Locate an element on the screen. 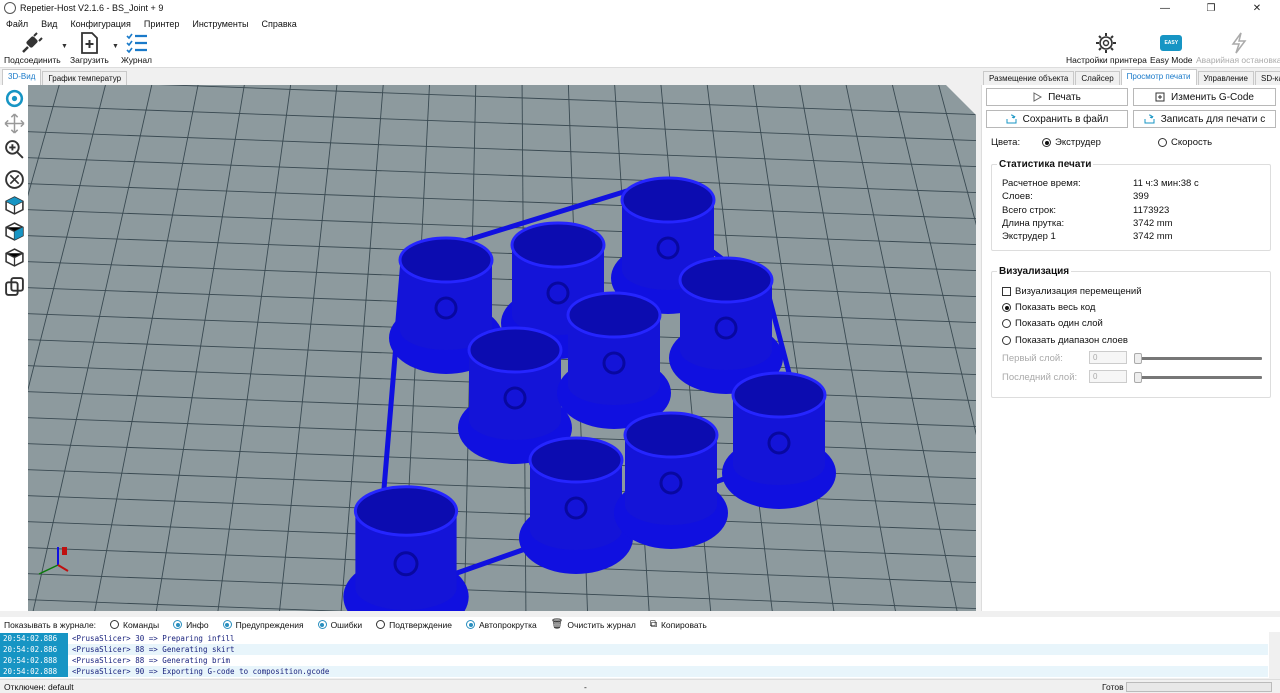 The image size is (1280, 693). travel-checkbox is located at coordinates (1006, 291).